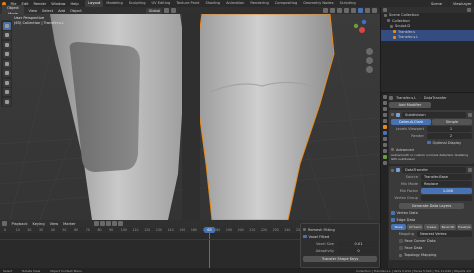 The image size is (474, 273). I want to click on optimal-display-checkbox, so click(429, 142).